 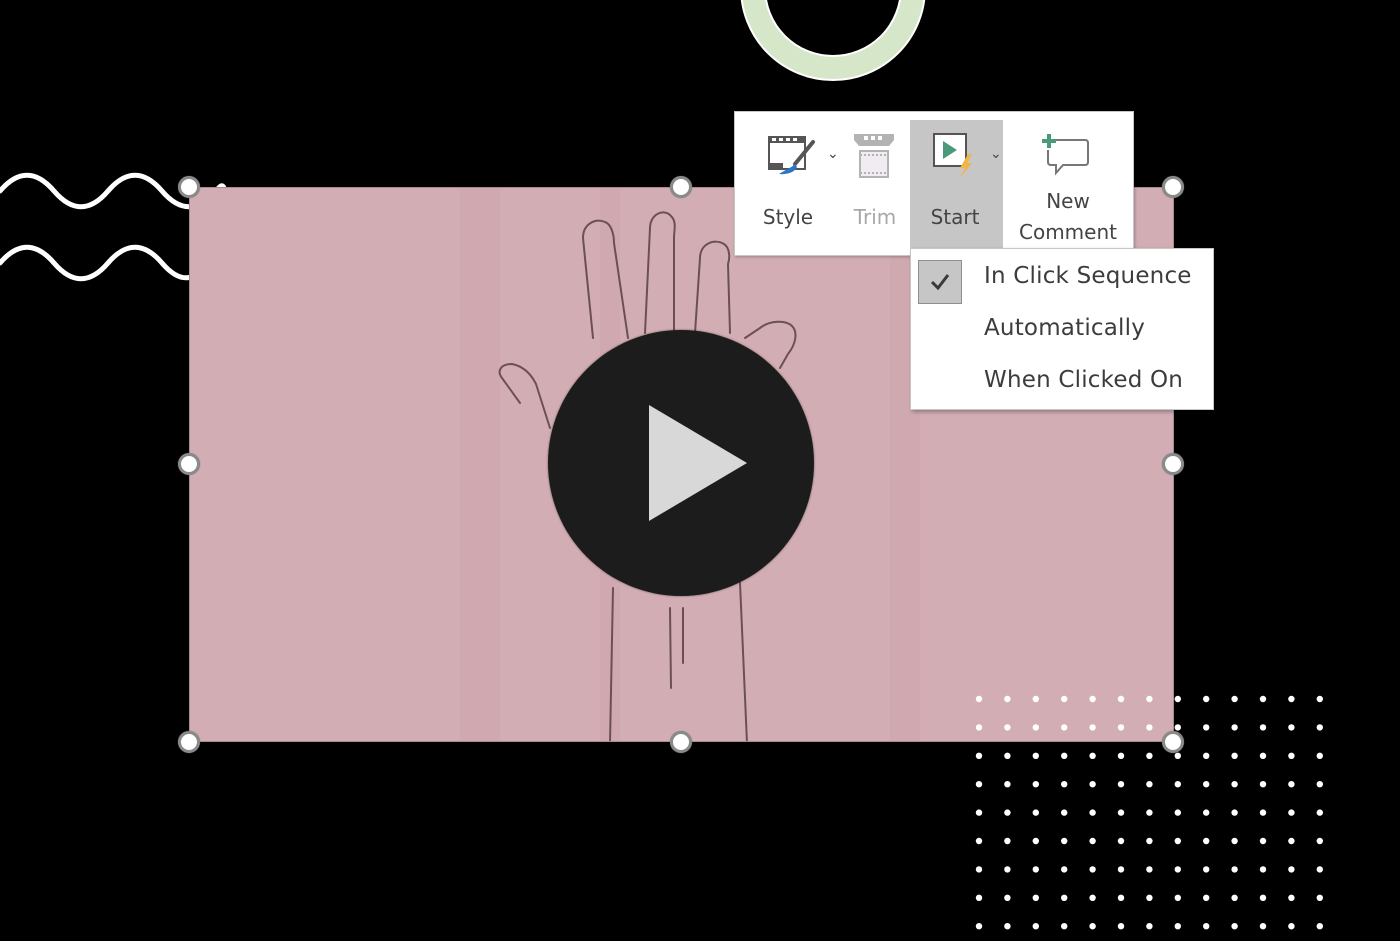 What do you see at coordinates (952, 156) in the screenshot?
I see `start-play-icon` at bounding box center [952, 156].